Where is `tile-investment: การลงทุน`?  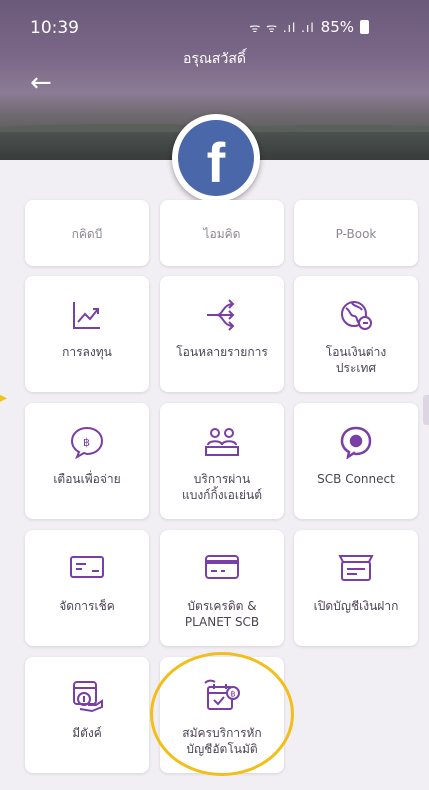 tile-investment: การลงทุน is located at coordinates (87, 334).